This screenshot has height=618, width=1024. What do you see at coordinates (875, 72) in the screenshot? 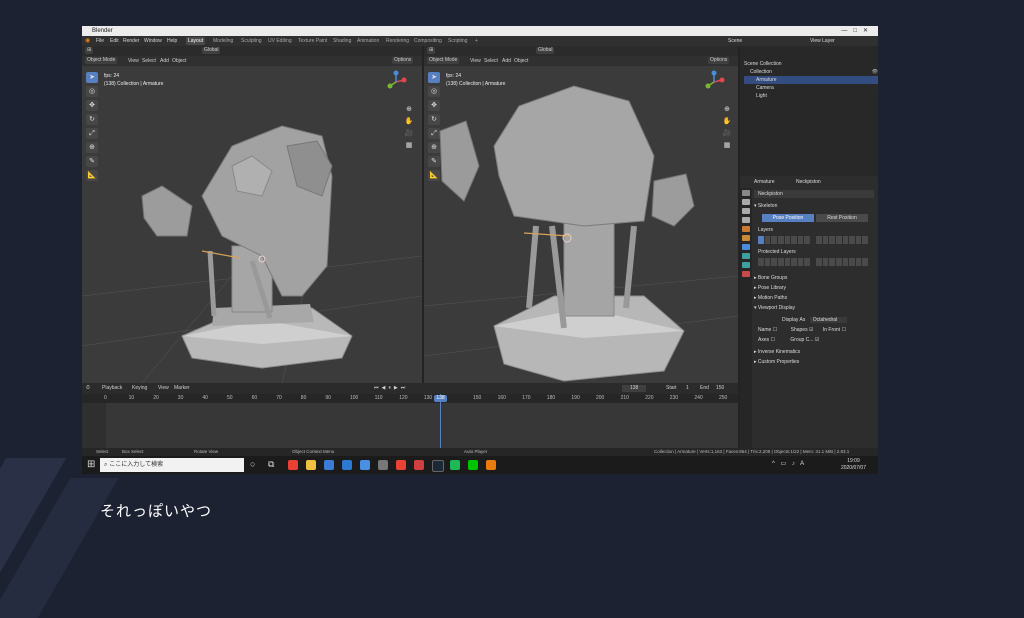
I see `eye-icon: 👁` at bounding box center [875, 72].